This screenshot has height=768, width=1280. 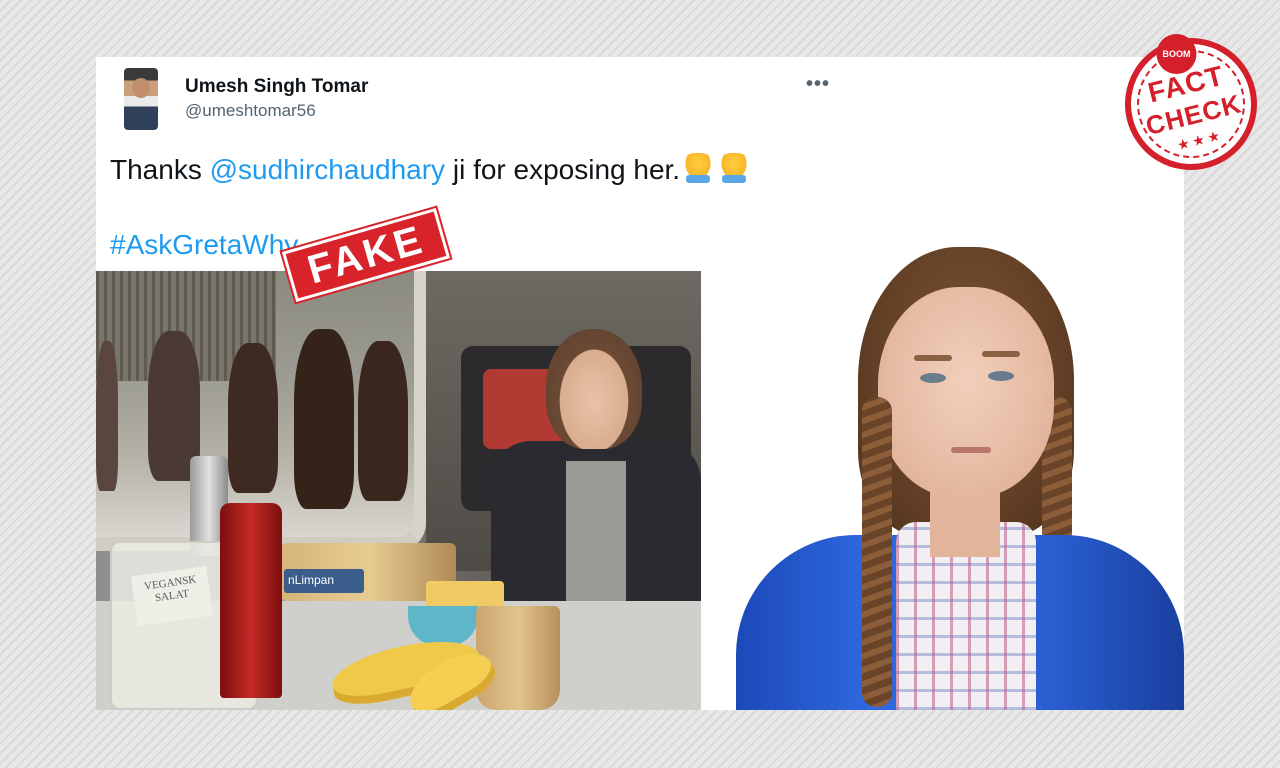 I want to click on avatar, so click(x=141, y=99).